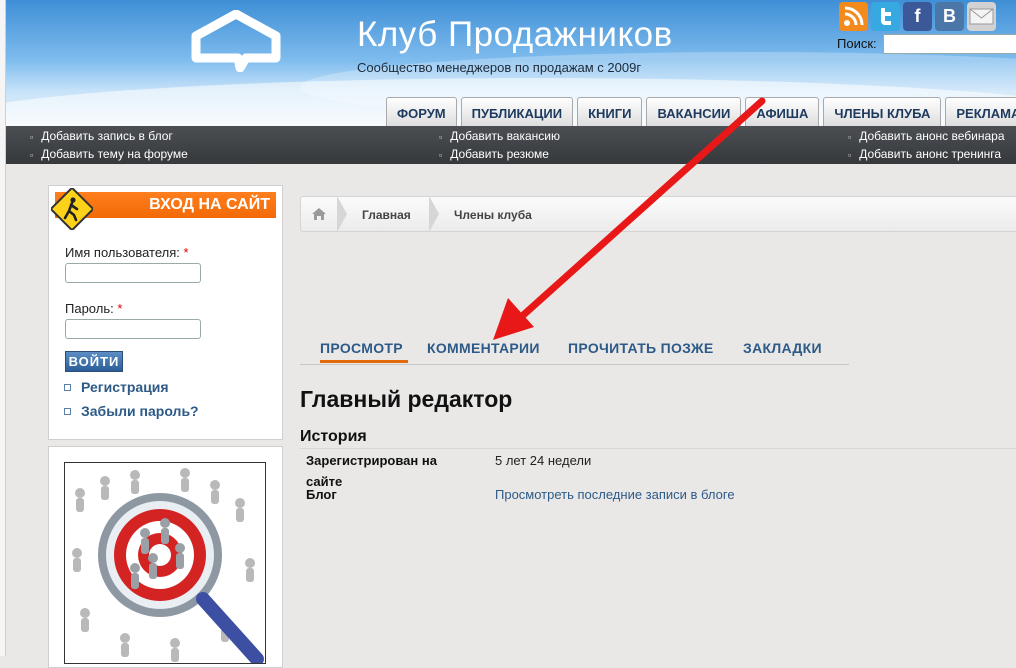 This screenshot has width=1016, height=668. Describe the element at coordinates (980, 111) in the screenshot. I see `nav-tab-advertising: РЕКЛАМА` at that location.